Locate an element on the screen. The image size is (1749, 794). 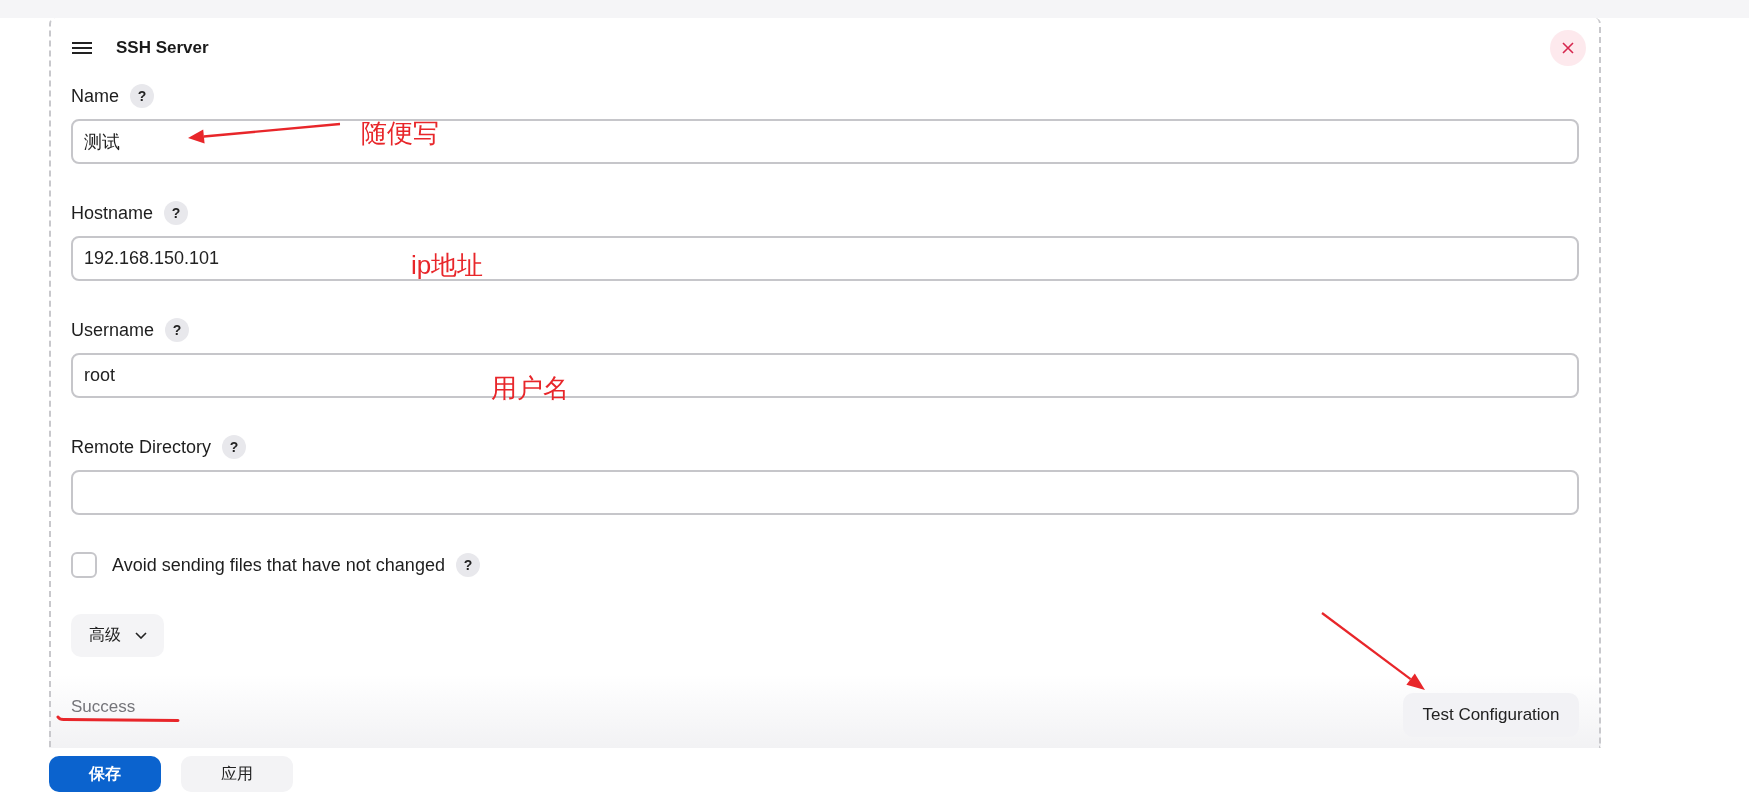
field-label: Name is located at coordinates (95, 96).